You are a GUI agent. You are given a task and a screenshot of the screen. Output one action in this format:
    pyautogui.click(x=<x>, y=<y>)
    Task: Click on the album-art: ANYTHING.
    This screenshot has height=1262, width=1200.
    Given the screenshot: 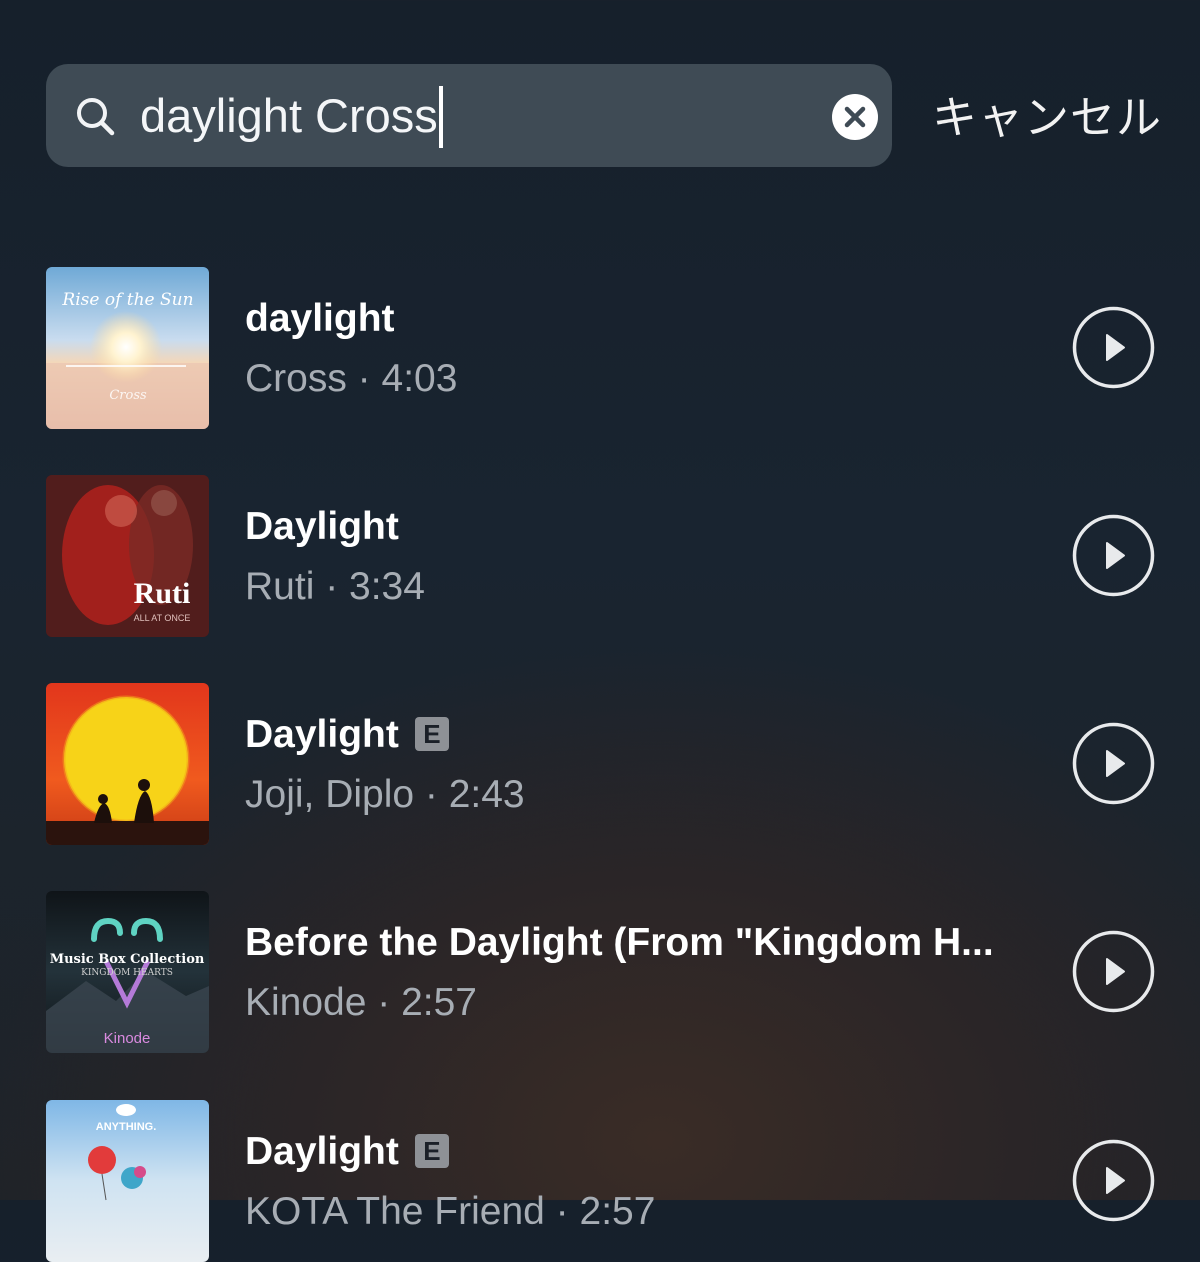 What is the action you would take?
    pyautogui.click(x=127, y=1181)
    